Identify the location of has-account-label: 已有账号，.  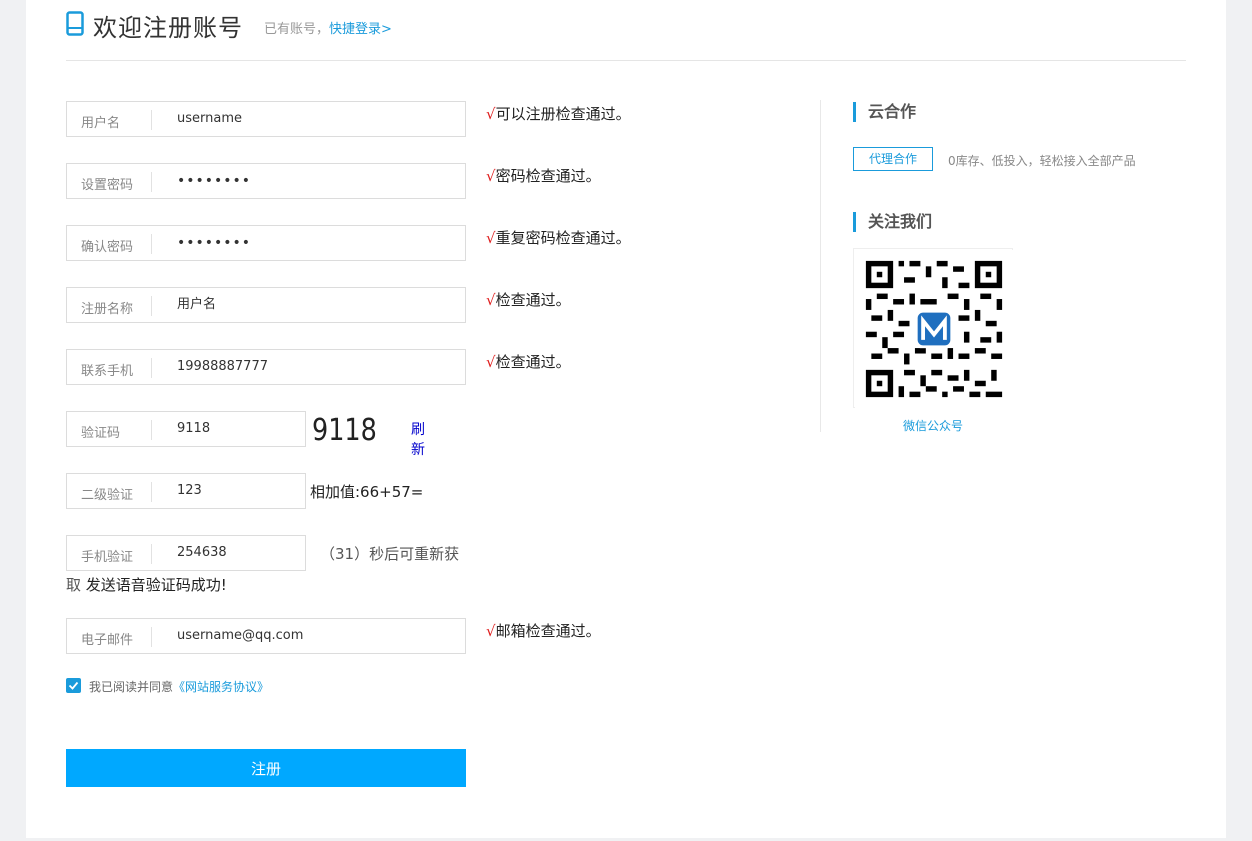
(297, 29).